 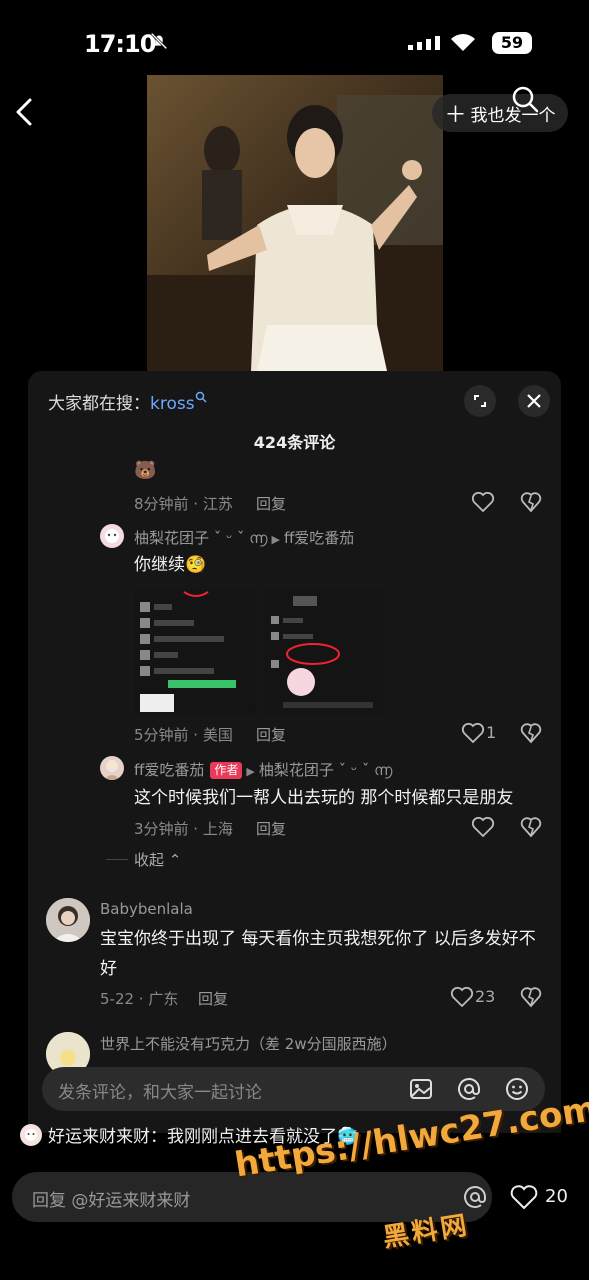 What do you see at coordinates (525, 99) in the screenshot?
I see `search-icon` at bounding box center [525, 99].